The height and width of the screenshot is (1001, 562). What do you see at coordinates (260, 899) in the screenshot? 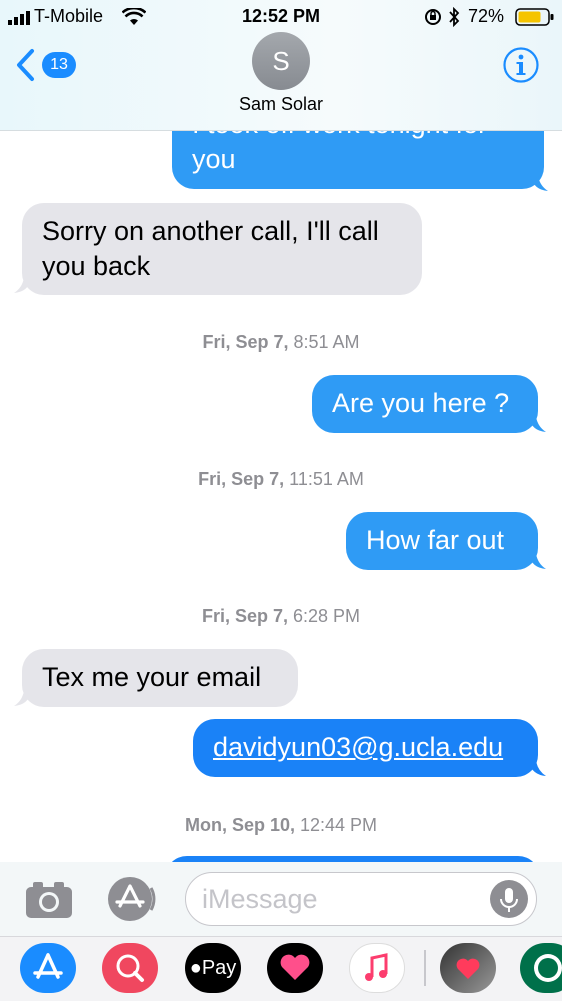
I see `message-input-placeholder: iMessage` at bounding box center [260, 899].